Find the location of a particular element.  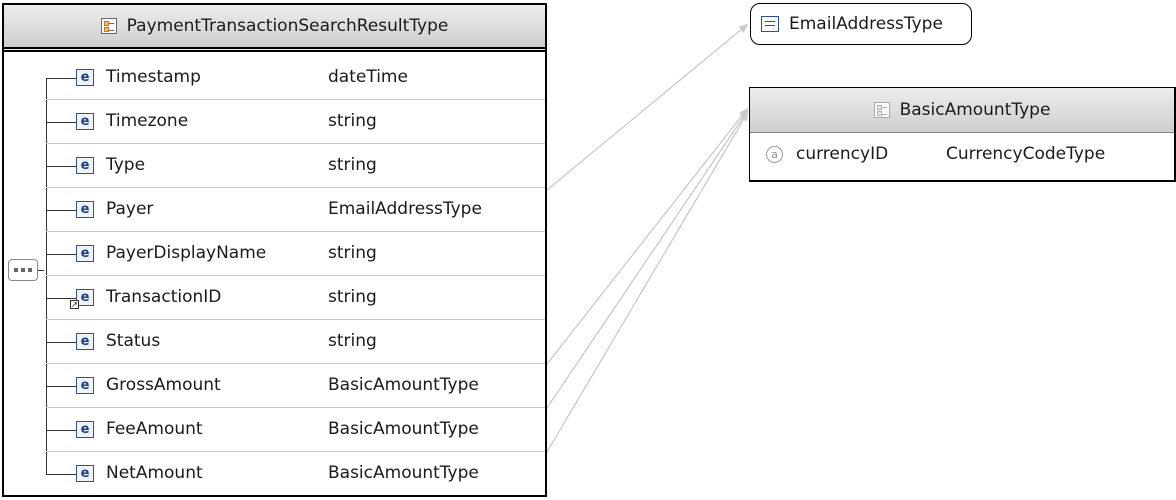

element-name: Payer is located at coordinates (130, 209).